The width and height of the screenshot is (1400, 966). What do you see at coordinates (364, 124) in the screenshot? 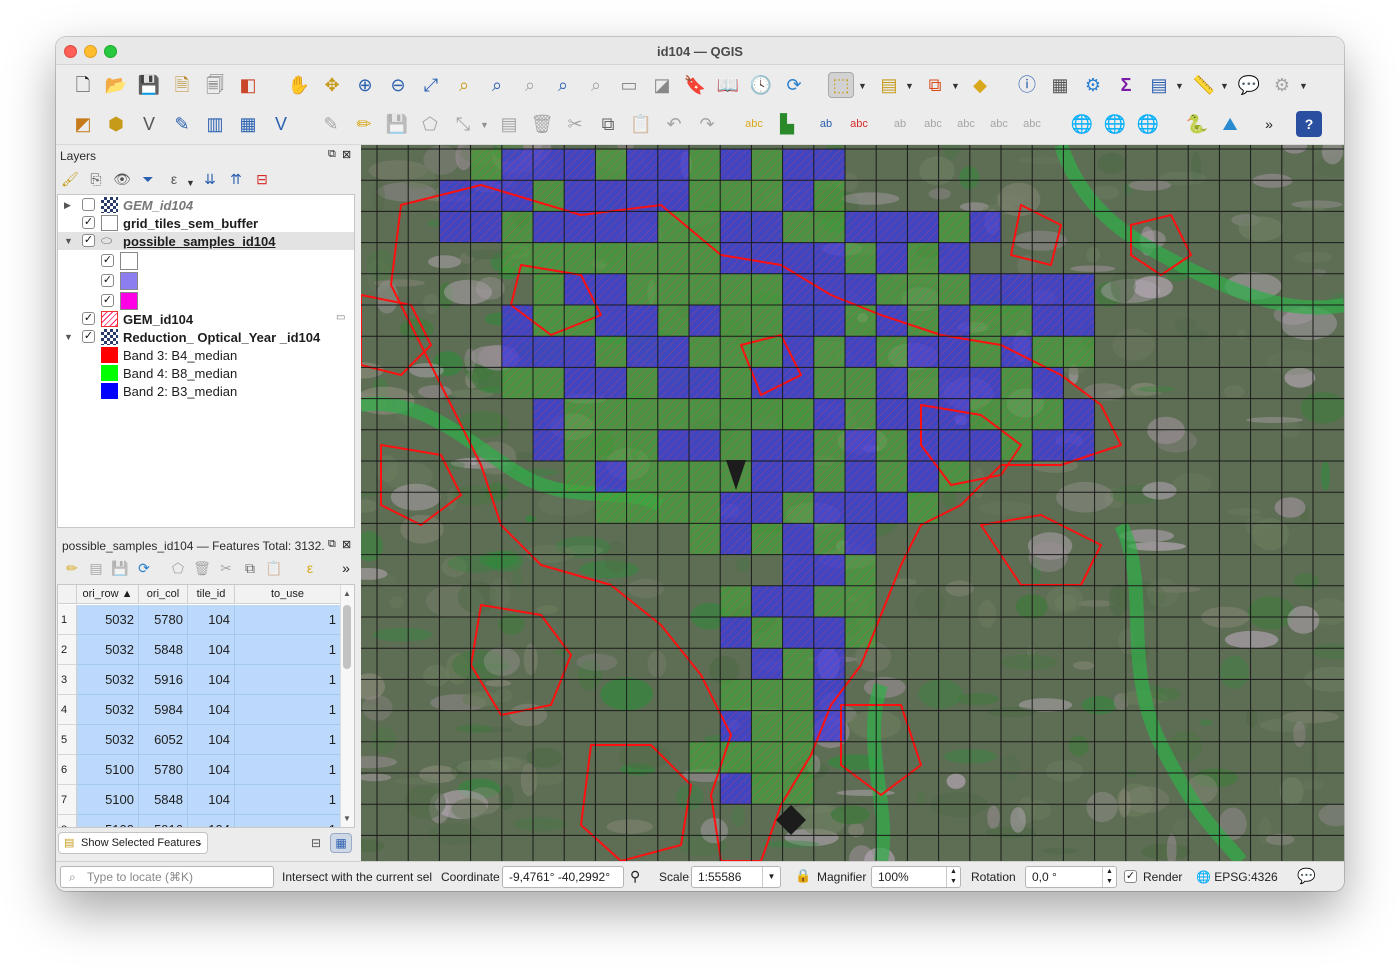
I see `toggle-editing-icon: ✏` at bounding box center [364, 124].